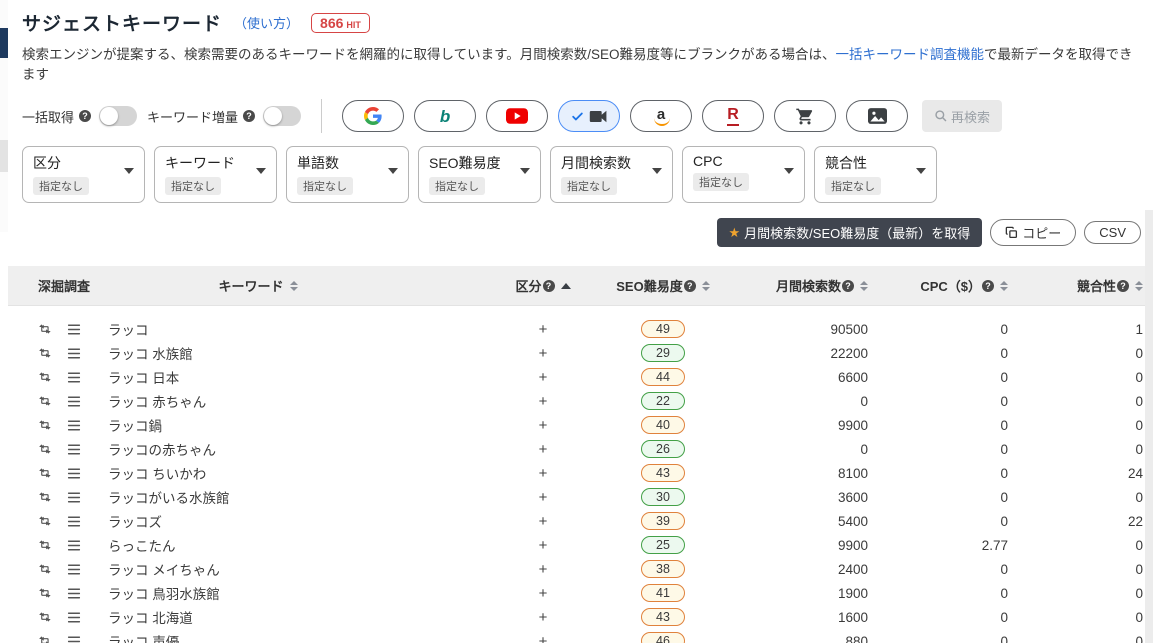  What do you see at coordinates (663, 285) in the screenshot?
I see `header-seo: SEO難易度?` at bounding box center [663, 285].